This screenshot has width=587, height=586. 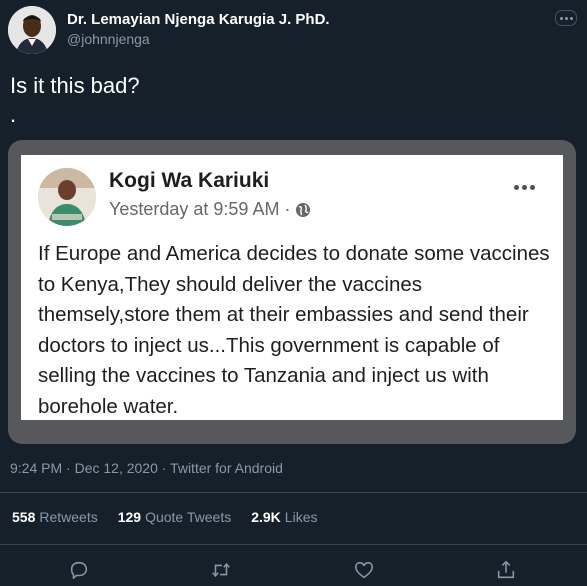 What do you see at coordinates (175, 517) in the screenshot?
I see `quote-tweets-stat: 129 Quote Tweets` at bounding box center [175, 517].